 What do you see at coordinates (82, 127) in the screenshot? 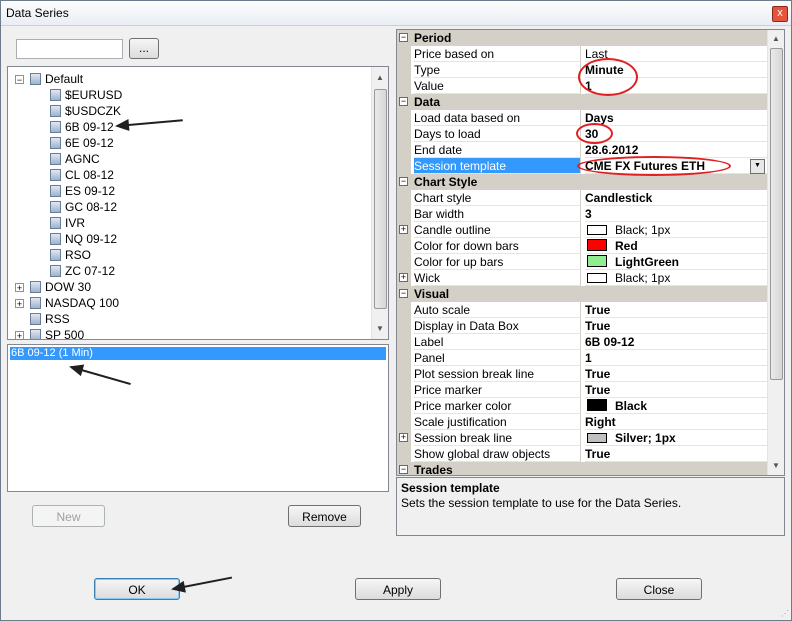
I see `tree-node-instrument: 6B 09-12` at bounding box center [82, 127].